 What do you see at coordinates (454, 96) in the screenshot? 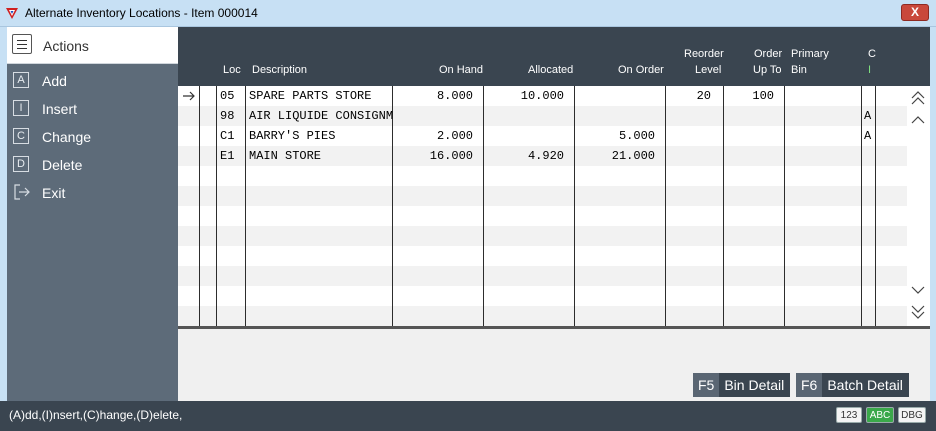
I see `cell-on-hand: 8.000` at bounding box center [454, 96].